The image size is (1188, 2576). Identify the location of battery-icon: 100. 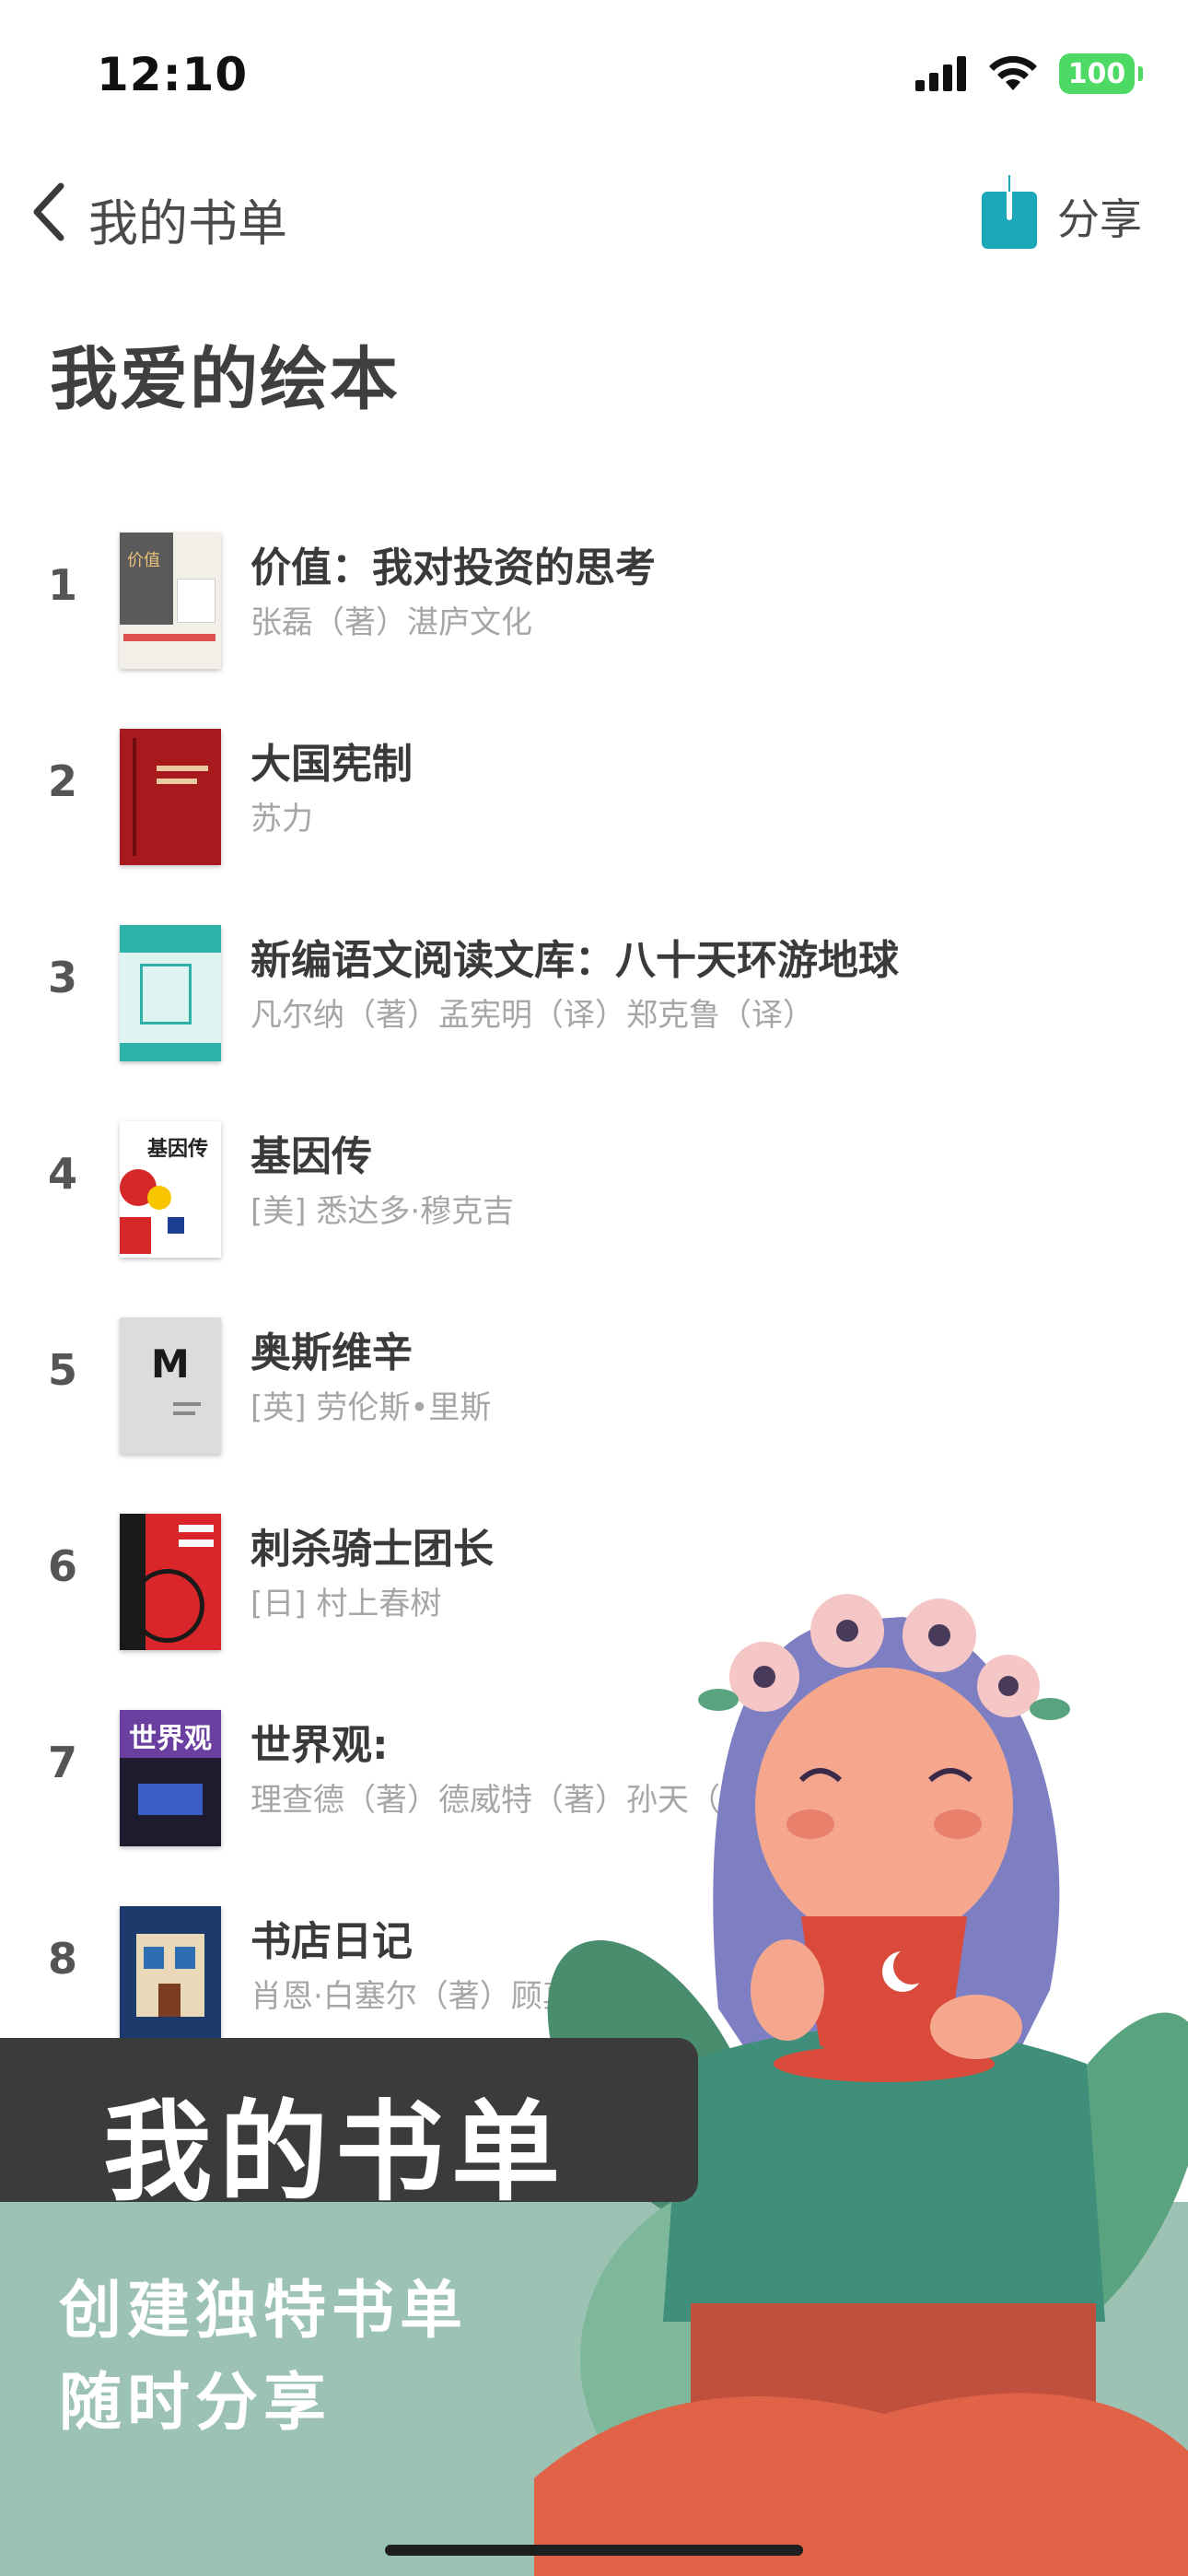
(1101, 73).